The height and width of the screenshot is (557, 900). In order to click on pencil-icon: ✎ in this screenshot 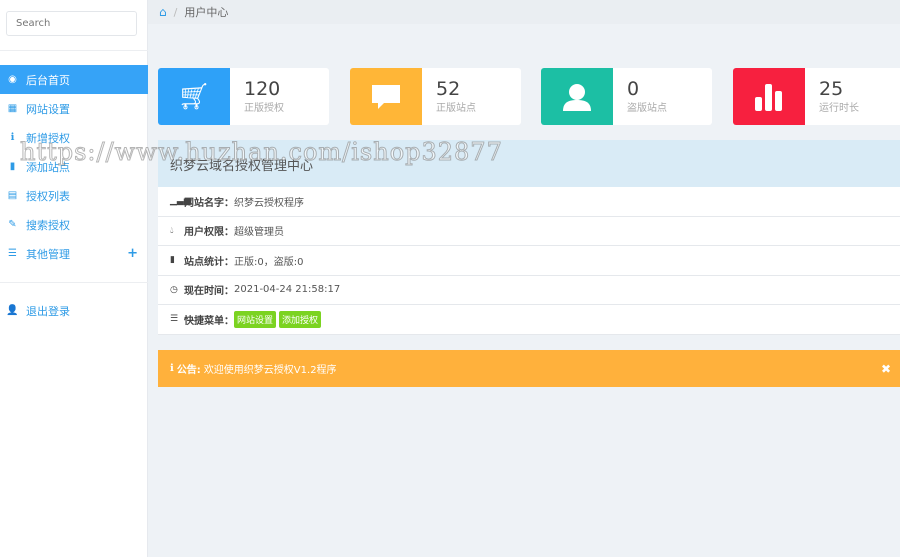, I will do `click(12, 224)`.